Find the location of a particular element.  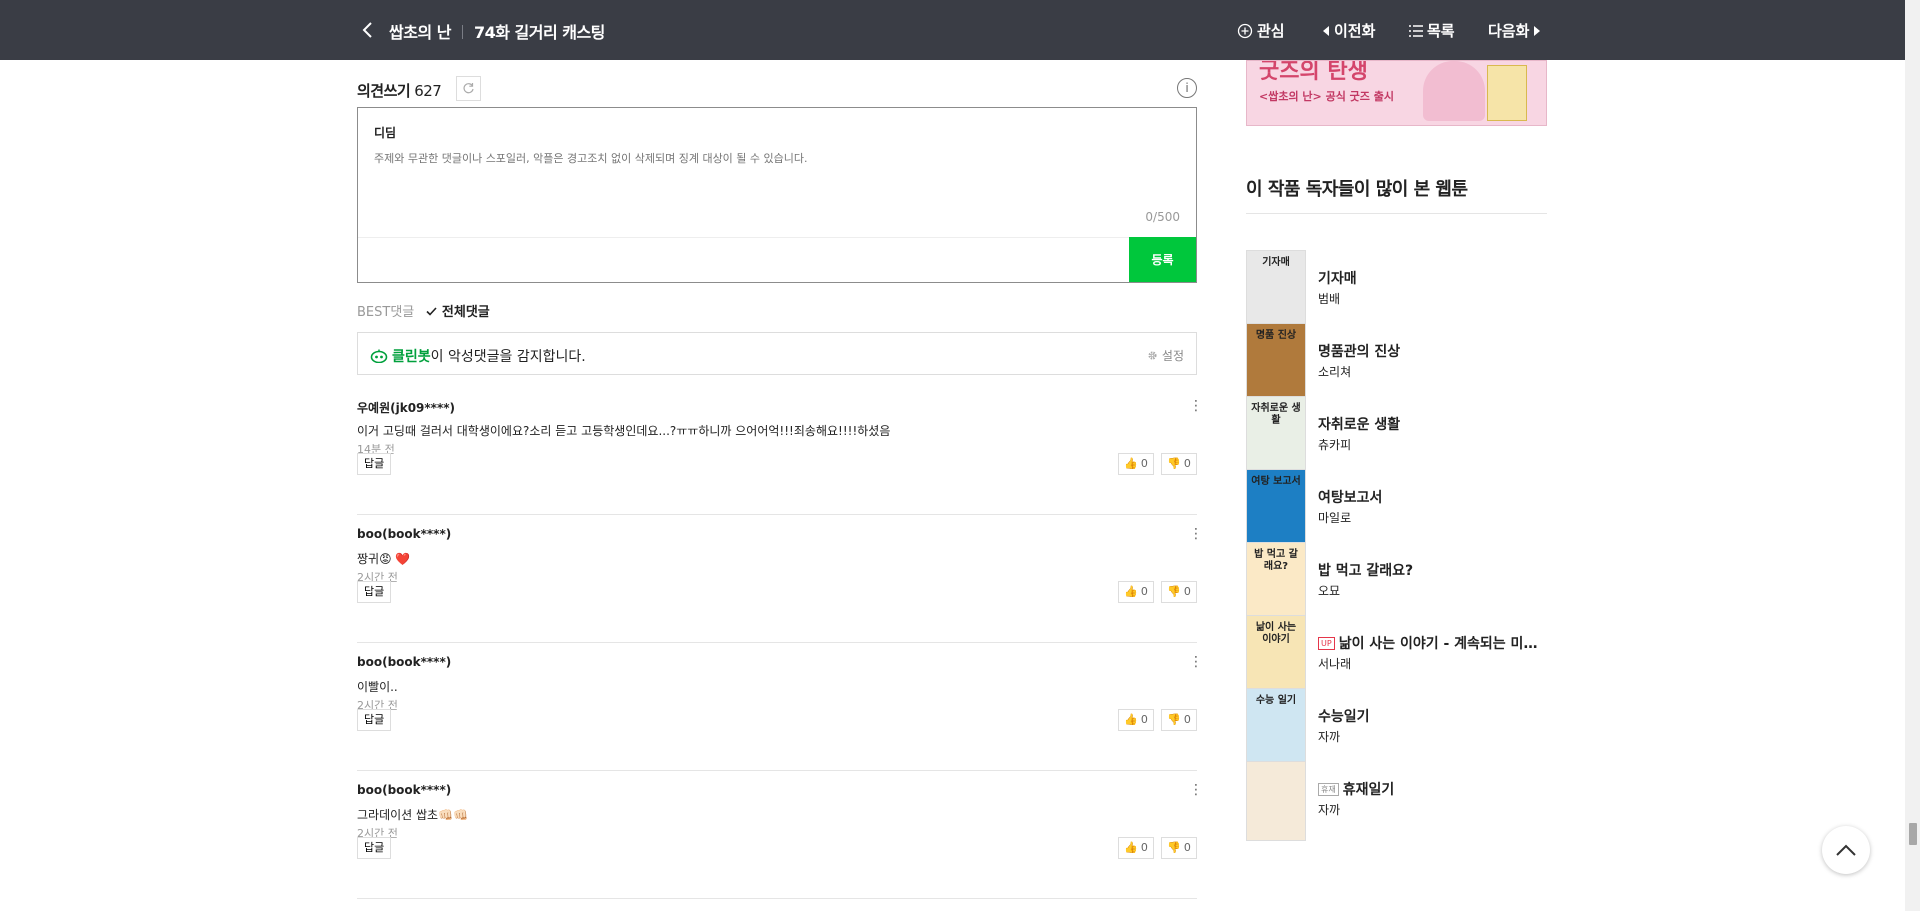

webtoon-thumbnail: 수능 일기 is located at coordinates (1276, 728).